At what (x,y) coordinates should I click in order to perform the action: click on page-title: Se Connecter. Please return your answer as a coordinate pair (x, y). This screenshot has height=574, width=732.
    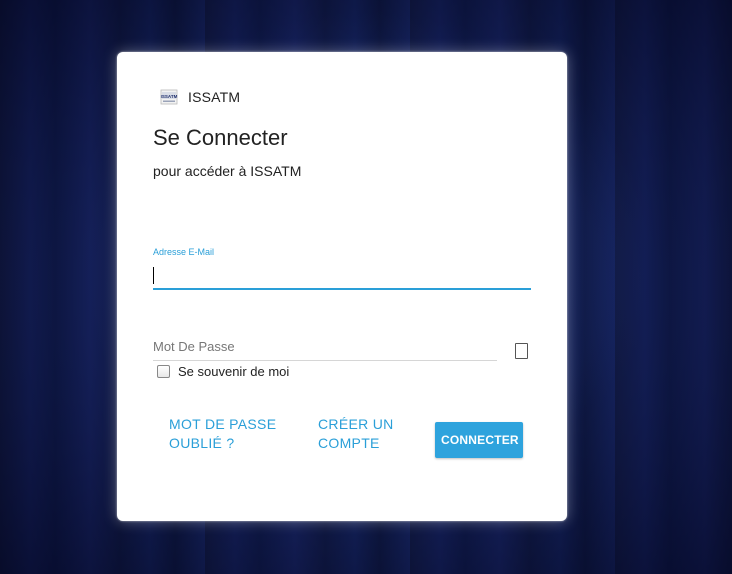
    Looking at the image, I should click on (220, 137).